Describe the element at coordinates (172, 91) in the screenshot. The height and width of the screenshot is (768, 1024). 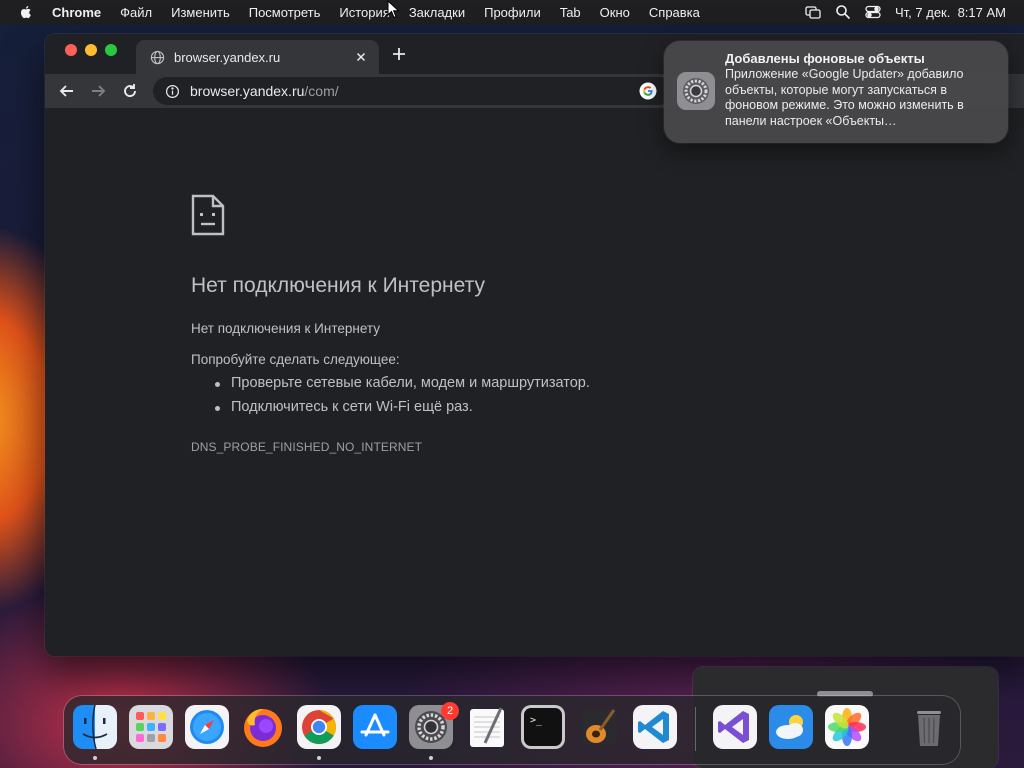
I see `site-info-icon` at that location.